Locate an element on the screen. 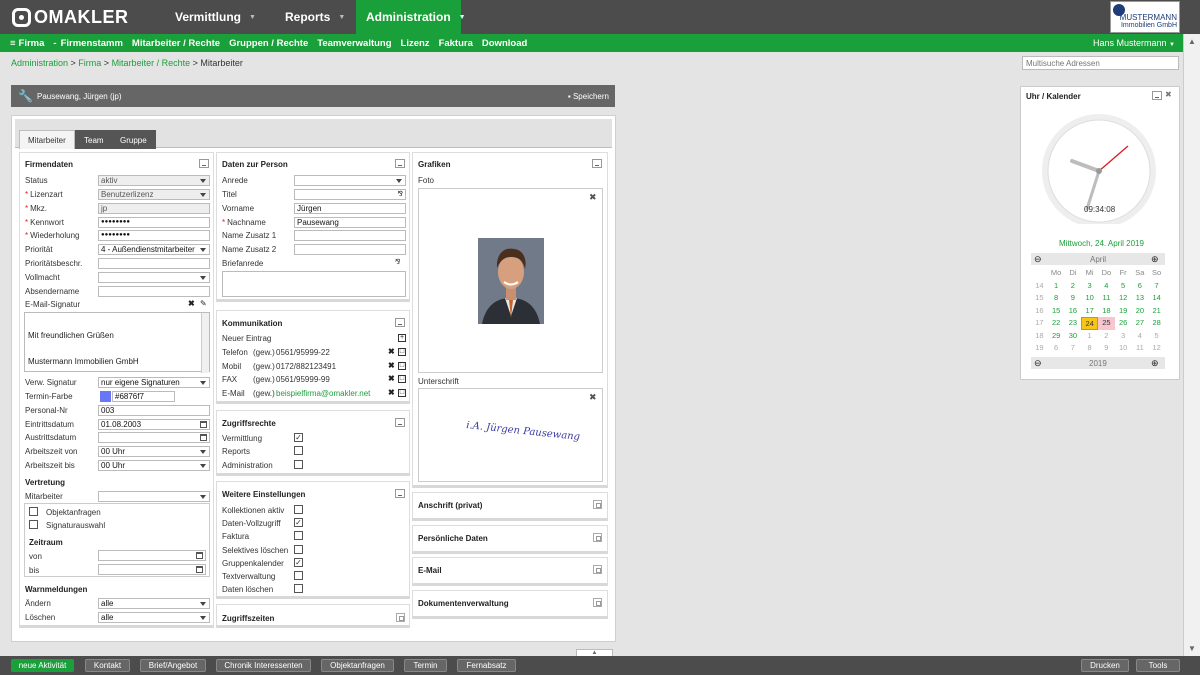 The height and width of the screenshot is (675, 1200). scroll-top-button: ▲ is located at coordinates (594, 652).